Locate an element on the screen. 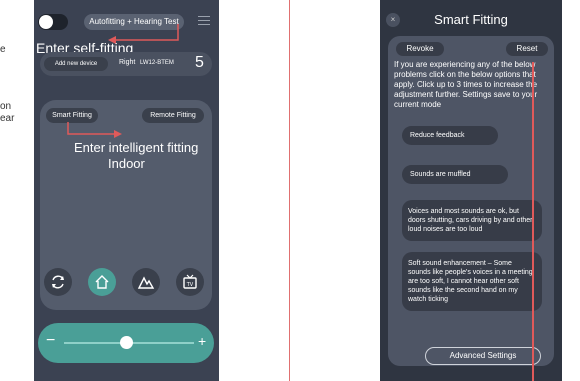  program-number: 5 is located at coordinates (199, 62).